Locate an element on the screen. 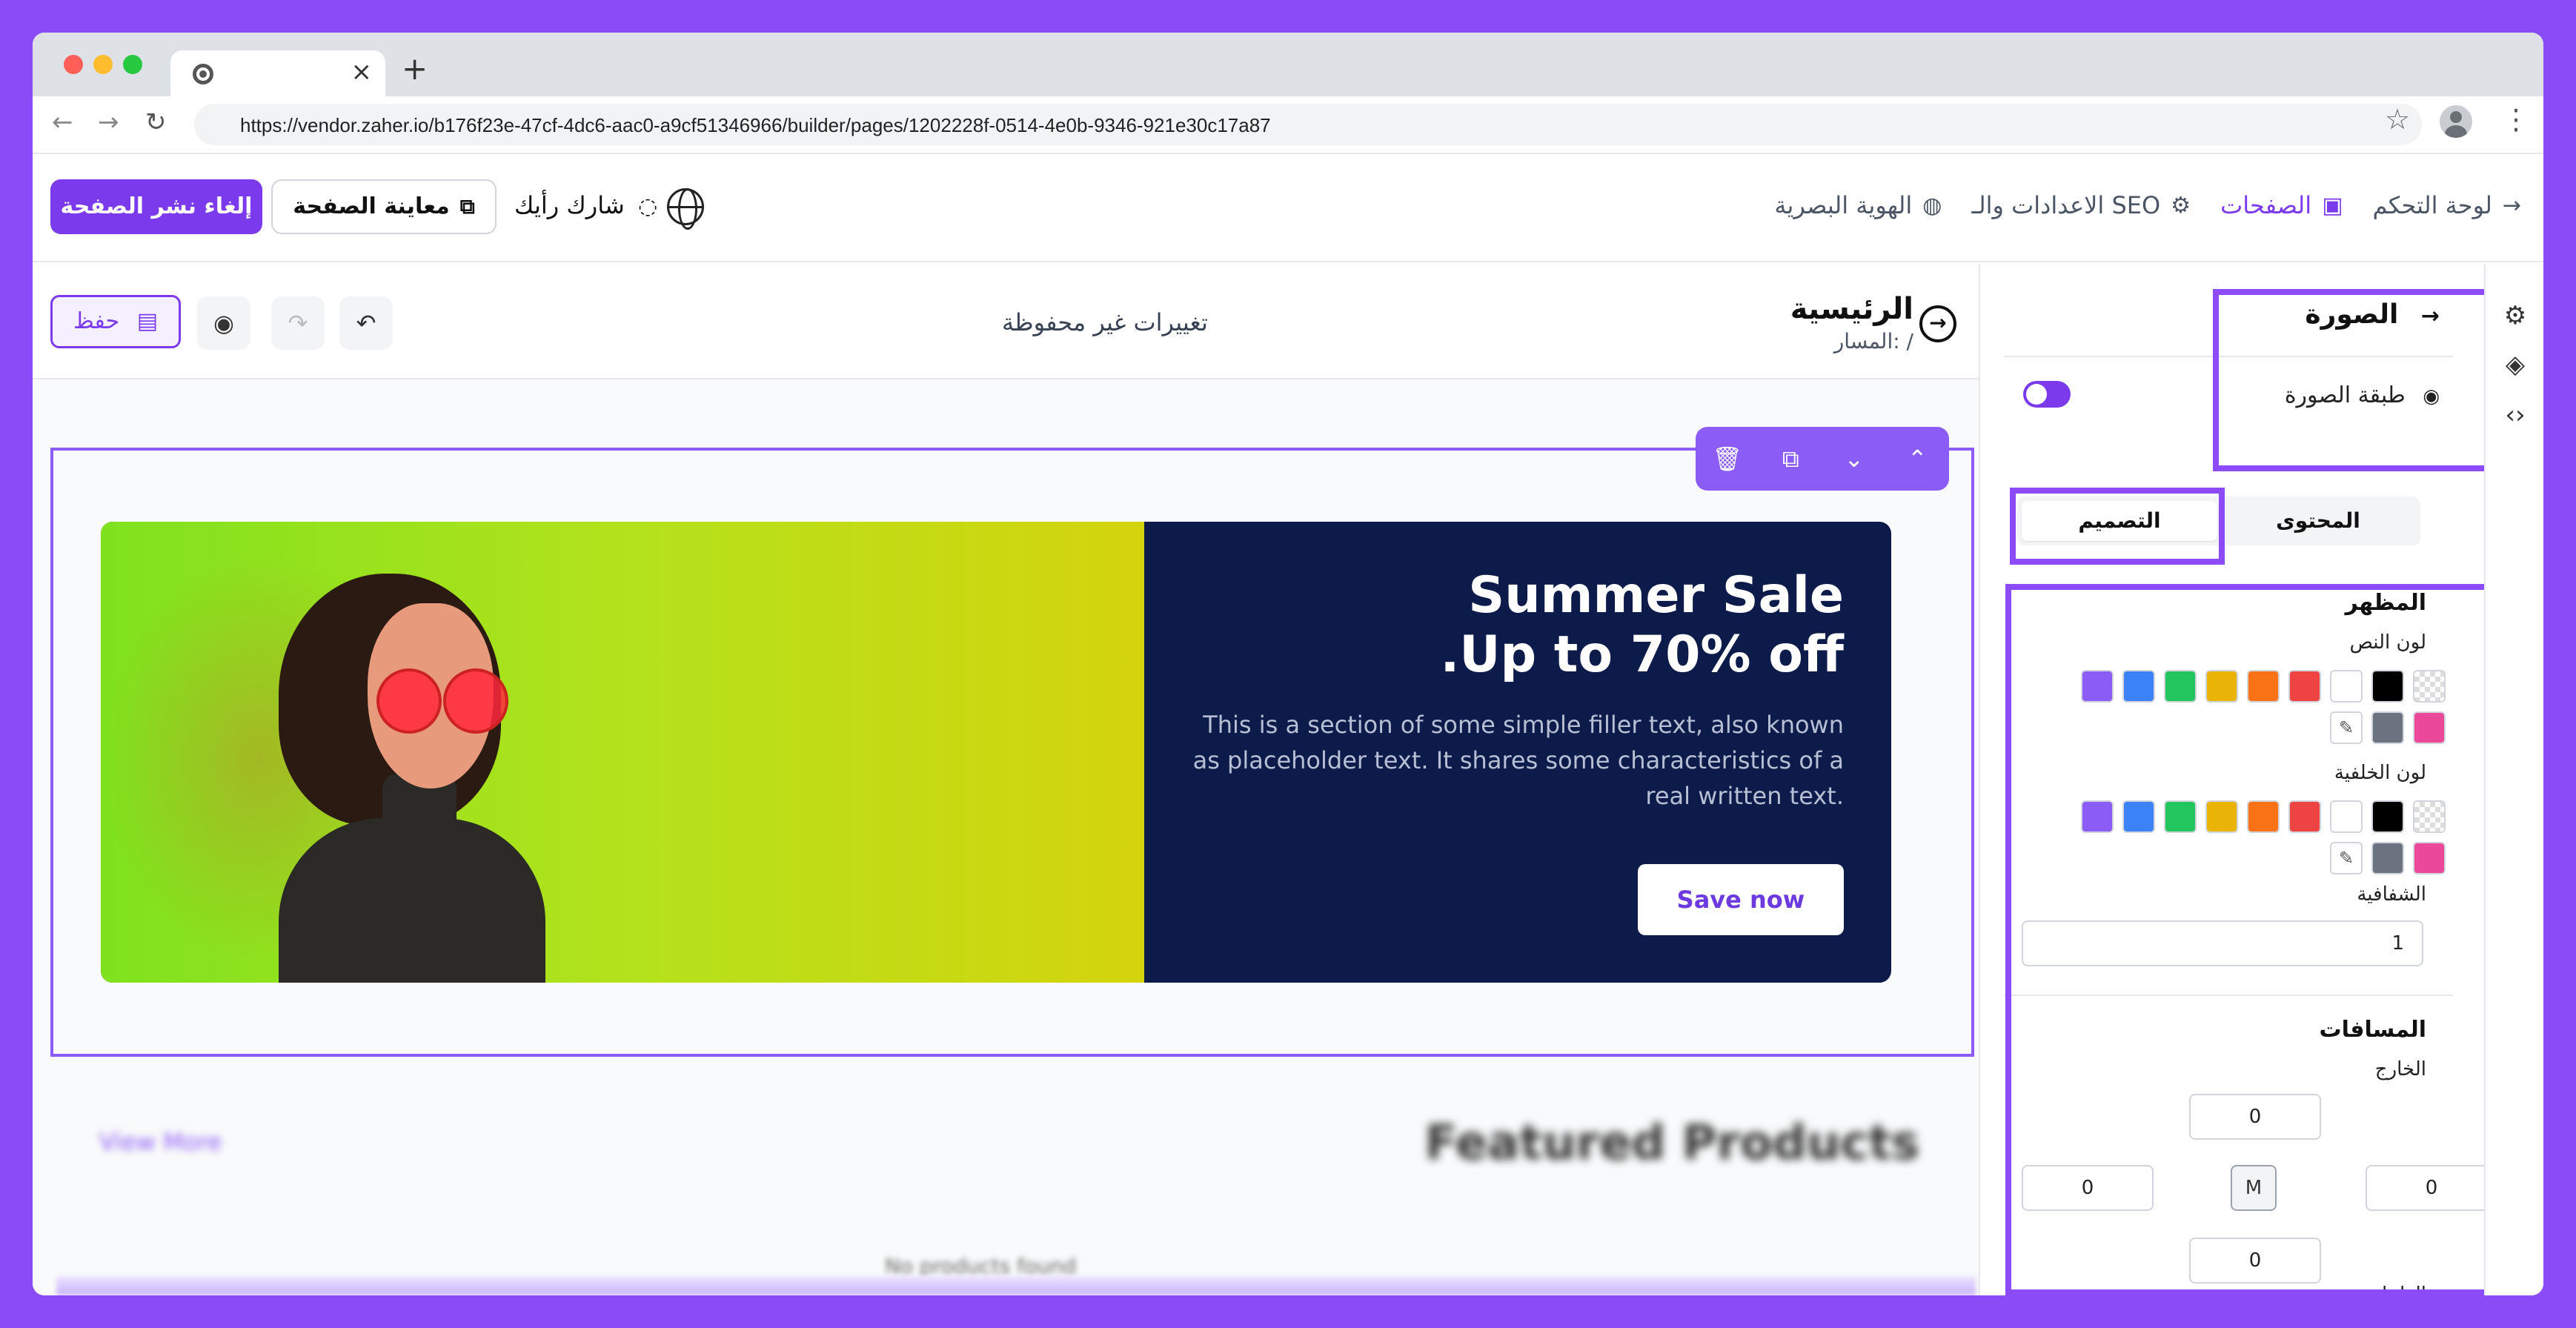 The width and height of the screenshot is (2576, 1328). sunglasses-left is located at coordinates (409, 701).